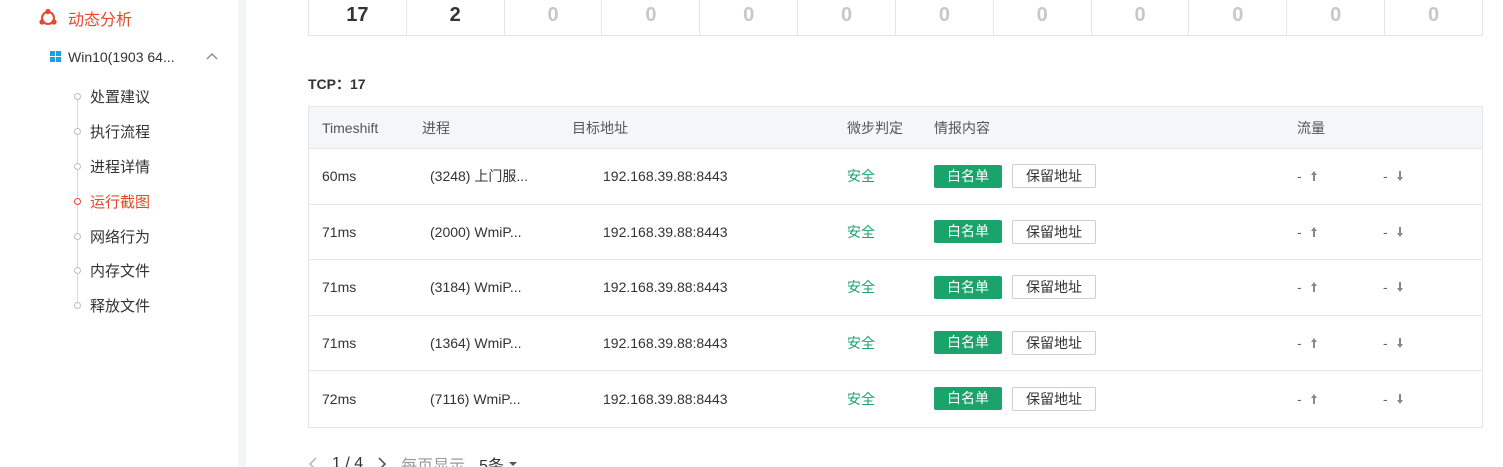 Image resolution: width=1503 pixels, height=467 pixels. What do you see at coordinates (513, 464) in the screenshot?
I see `caret-down-icon` at bounding box center [513, 464].